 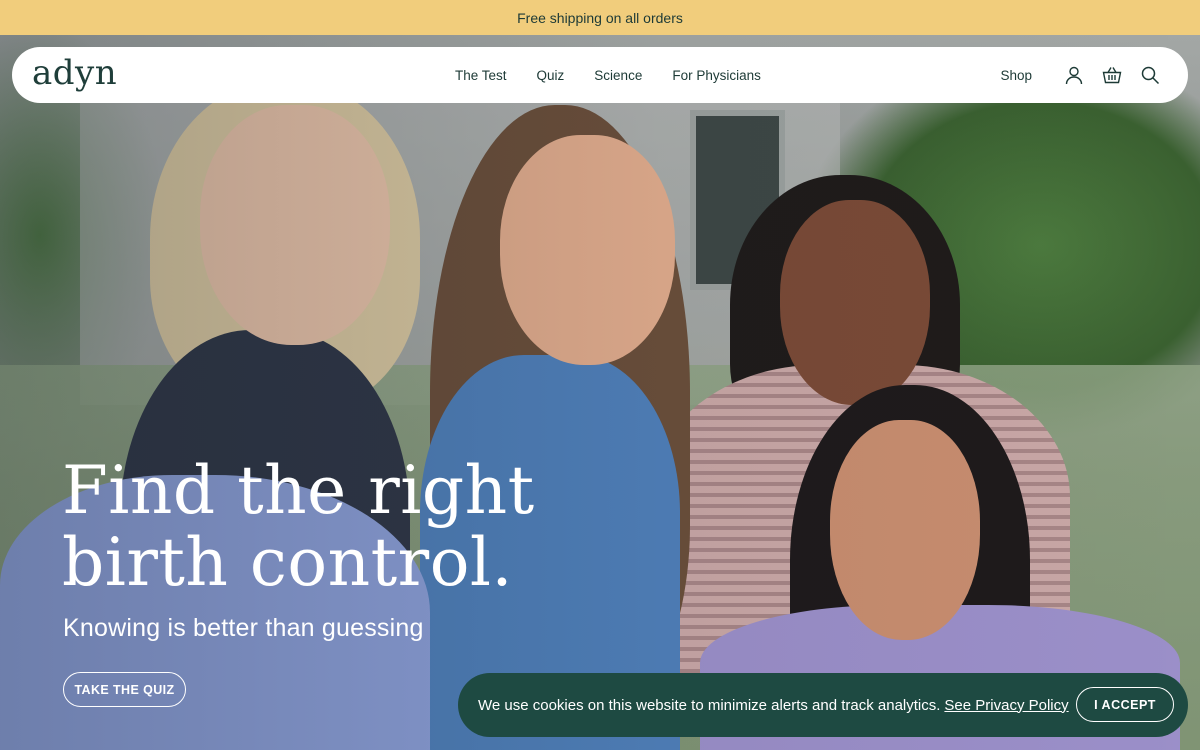 I want to click on nav-link-for-physicians: For Physicians, so click(x=716, y=75).